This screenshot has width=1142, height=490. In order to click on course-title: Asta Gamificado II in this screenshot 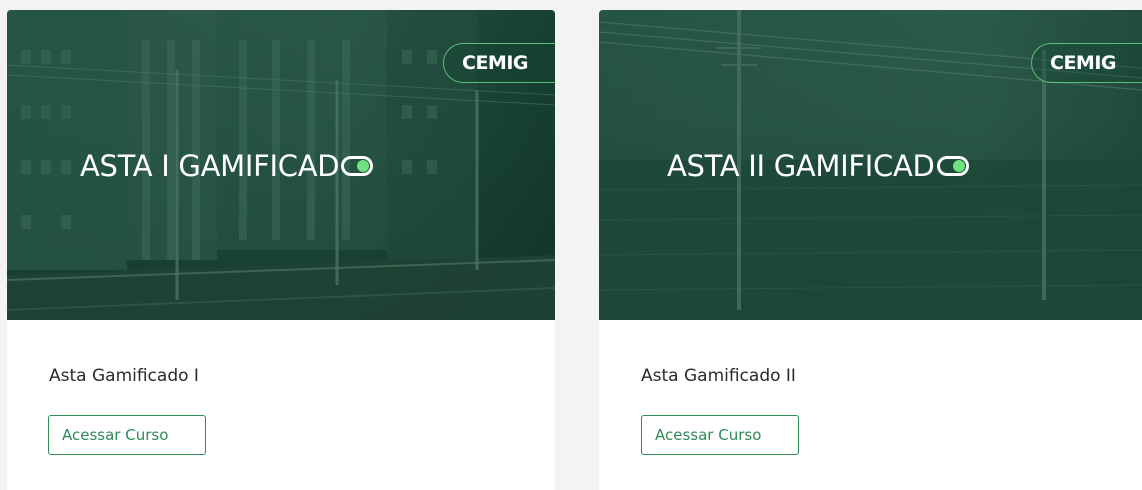, I will do `click(718, 376)`.